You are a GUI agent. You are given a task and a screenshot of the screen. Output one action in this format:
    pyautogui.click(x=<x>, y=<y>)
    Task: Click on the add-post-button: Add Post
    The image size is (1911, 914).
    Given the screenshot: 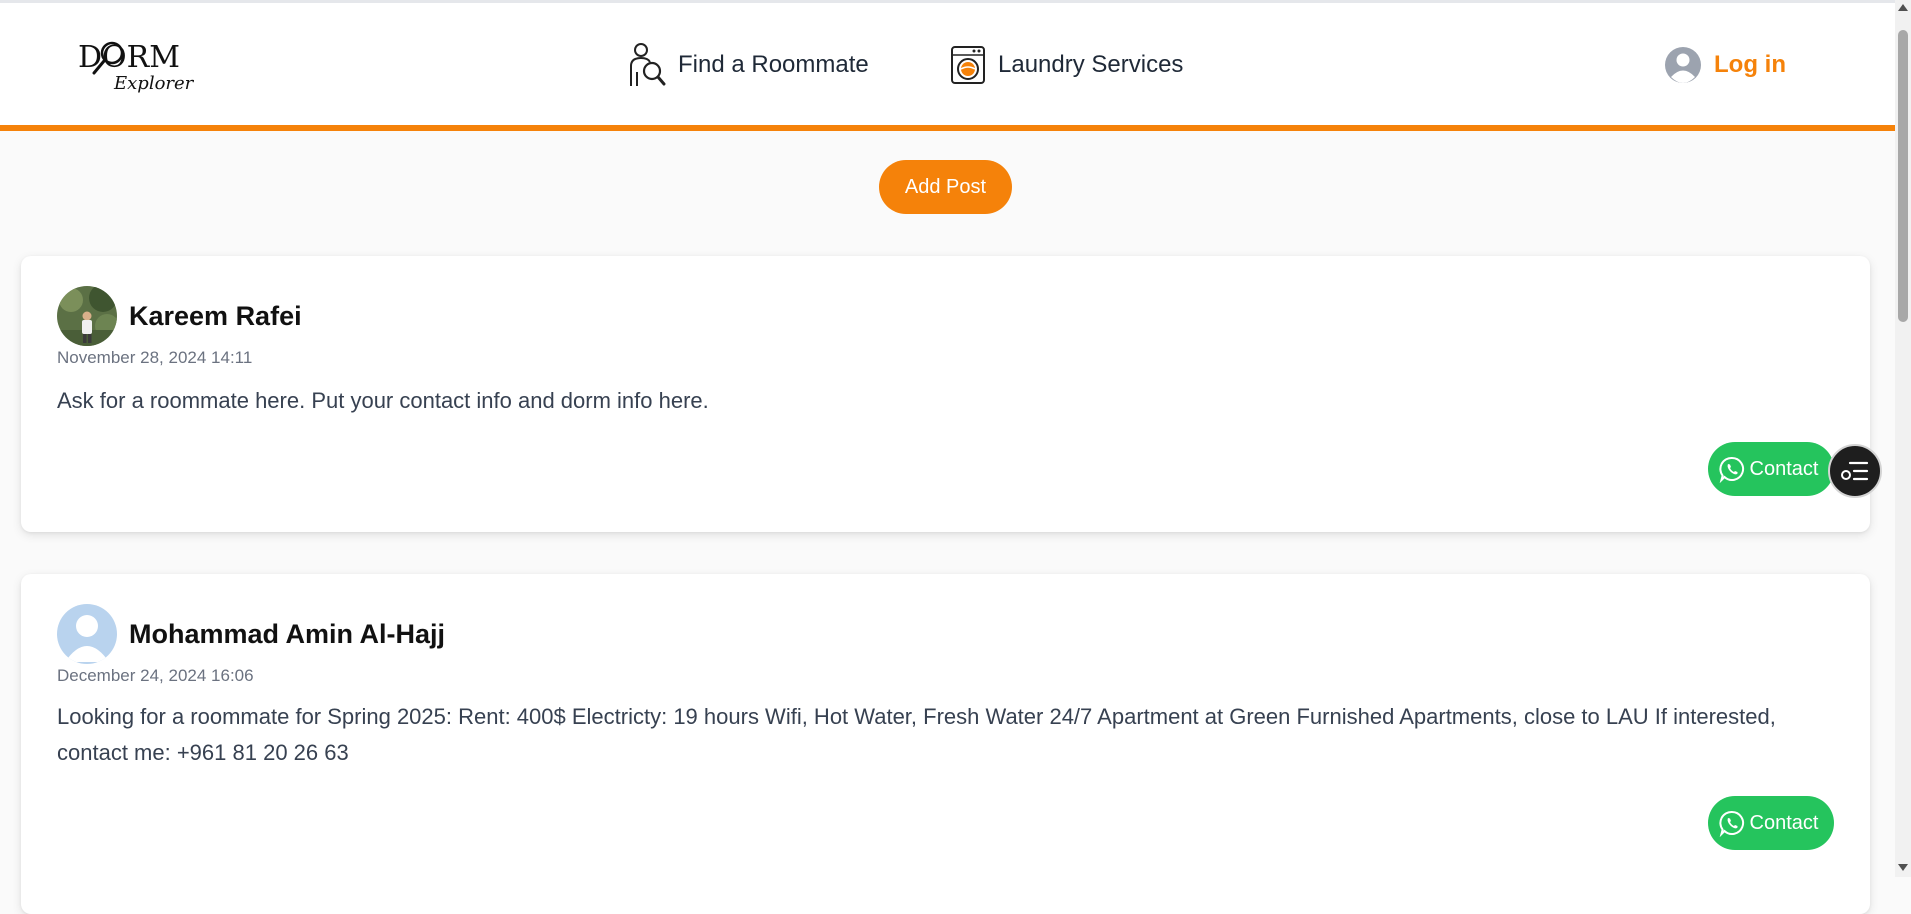 What is the action you would take?
    pyautogui.click(x=945, y=187)
    